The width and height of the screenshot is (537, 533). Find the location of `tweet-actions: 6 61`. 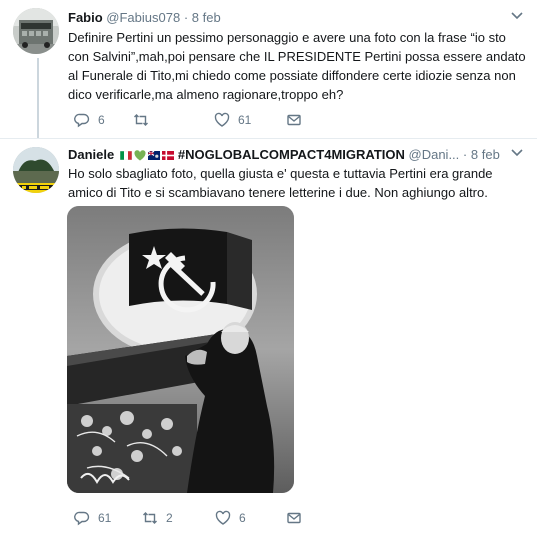

tweet-actions: 6 61 is located at coordinates (218, 120).